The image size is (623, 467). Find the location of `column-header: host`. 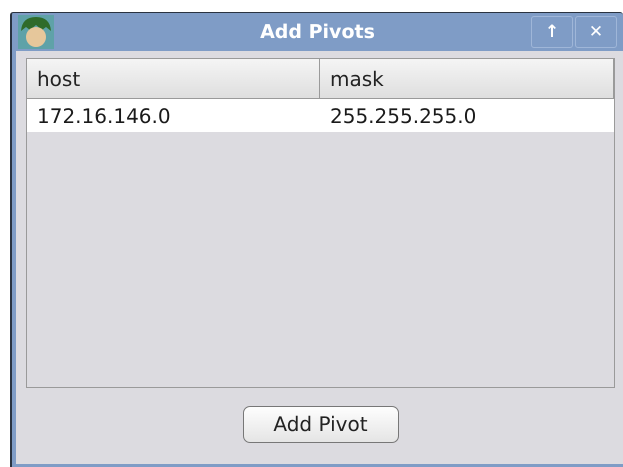

column-header: host is located at coordinates (173, 78).